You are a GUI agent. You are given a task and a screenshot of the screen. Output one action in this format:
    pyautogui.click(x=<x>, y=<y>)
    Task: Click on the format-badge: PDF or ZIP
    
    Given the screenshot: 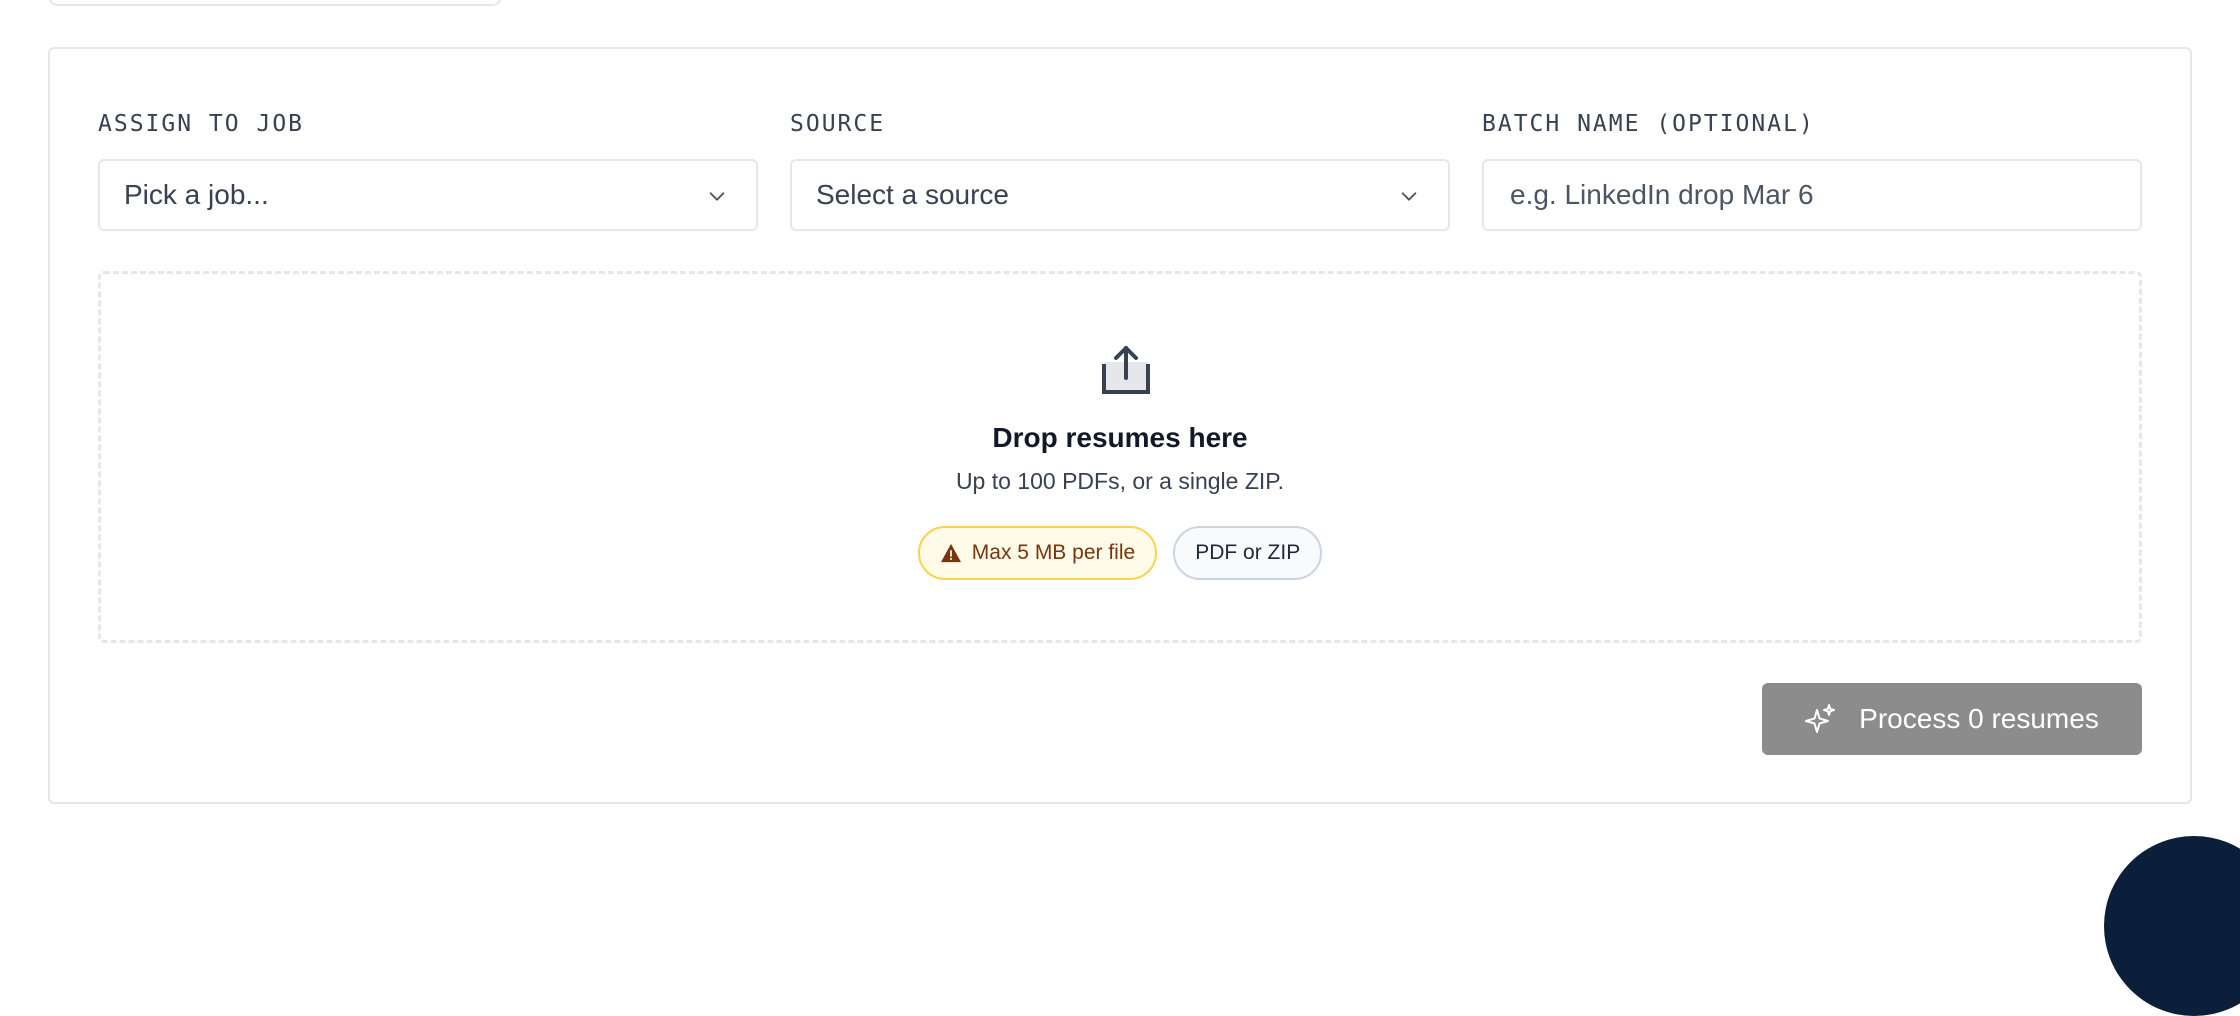 What is the action you would take?
    pyautogui.click(x=1248, y=553)
    